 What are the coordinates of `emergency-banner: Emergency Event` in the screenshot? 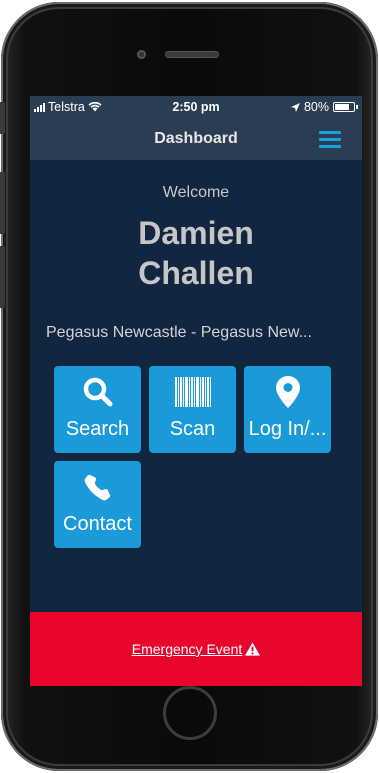 It's located at (196, 649).